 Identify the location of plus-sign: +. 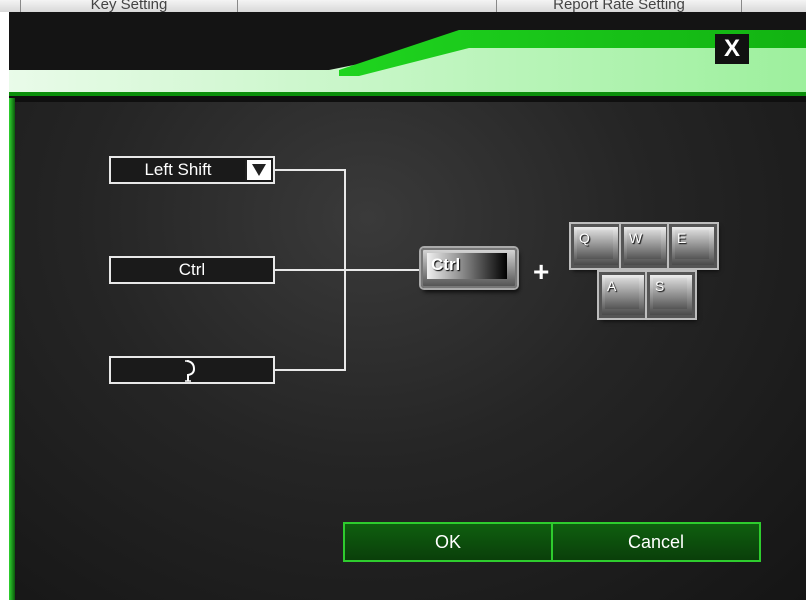
(541, 271).